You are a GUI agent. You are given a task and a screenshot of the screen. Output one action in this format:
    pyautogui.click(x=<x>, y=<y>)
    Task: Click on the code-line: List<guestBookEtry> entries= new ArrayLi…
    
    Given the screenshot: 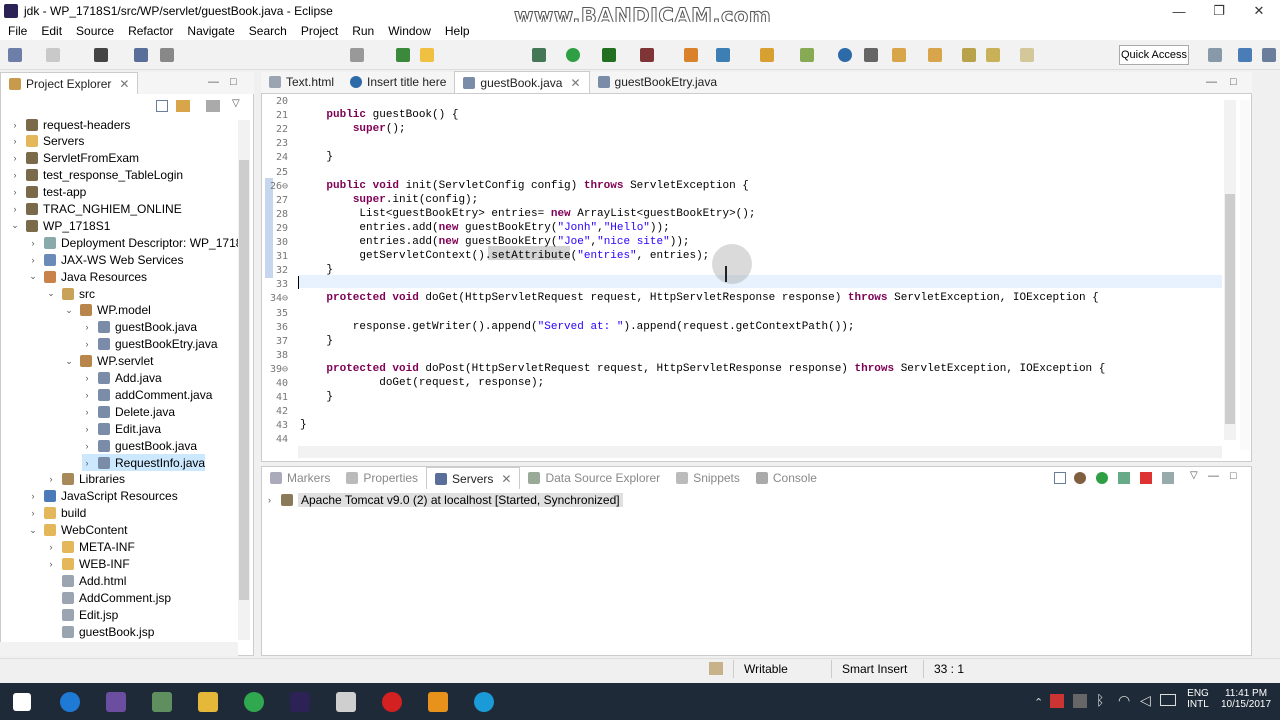 What is the action you would take?
    pyautogui.click(x=527, y=214)
    